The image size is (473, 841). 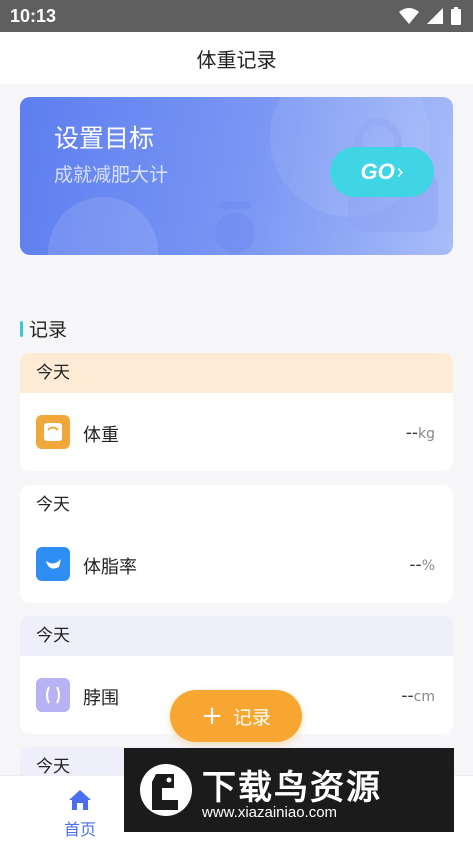 What do you see at coordinates (456, 16) in the screenshot?
I see `battery-icon` at bounding box center [456, 16].